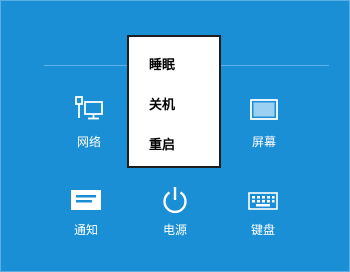 The image size is (350, 272). I want to click on restart-option: 重启, so click(162, 143).